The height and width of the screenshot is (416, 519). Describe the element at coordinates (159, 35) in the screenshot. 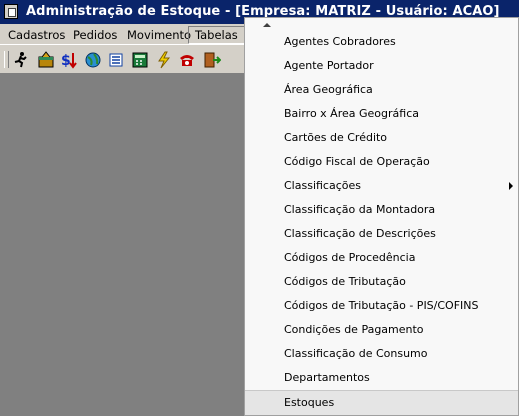

I see `menu-movimento: Movimento` at that location.